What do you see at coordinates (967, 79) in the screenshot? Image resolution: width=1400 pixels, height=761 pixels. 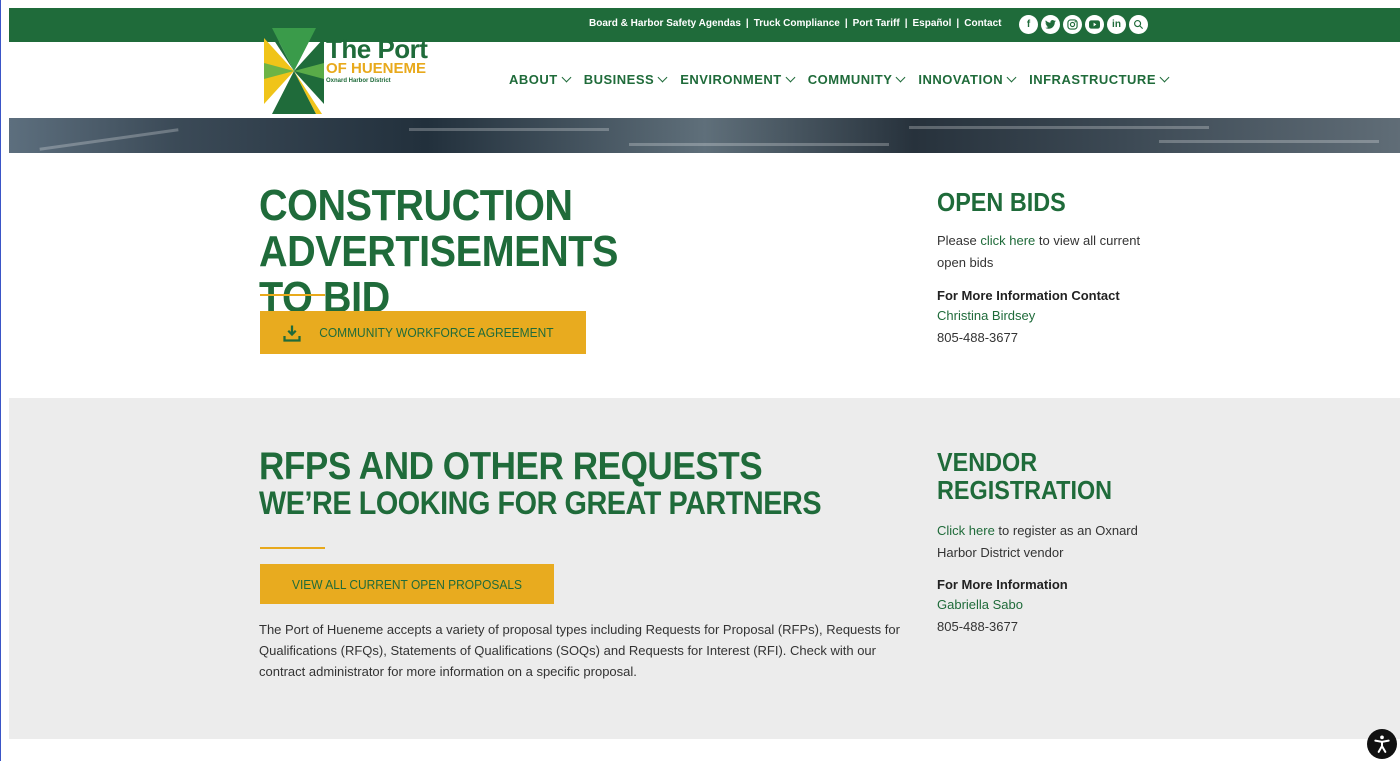 I see `nav-item-innovation: INNOVATION` at bounding box center [967, 79].